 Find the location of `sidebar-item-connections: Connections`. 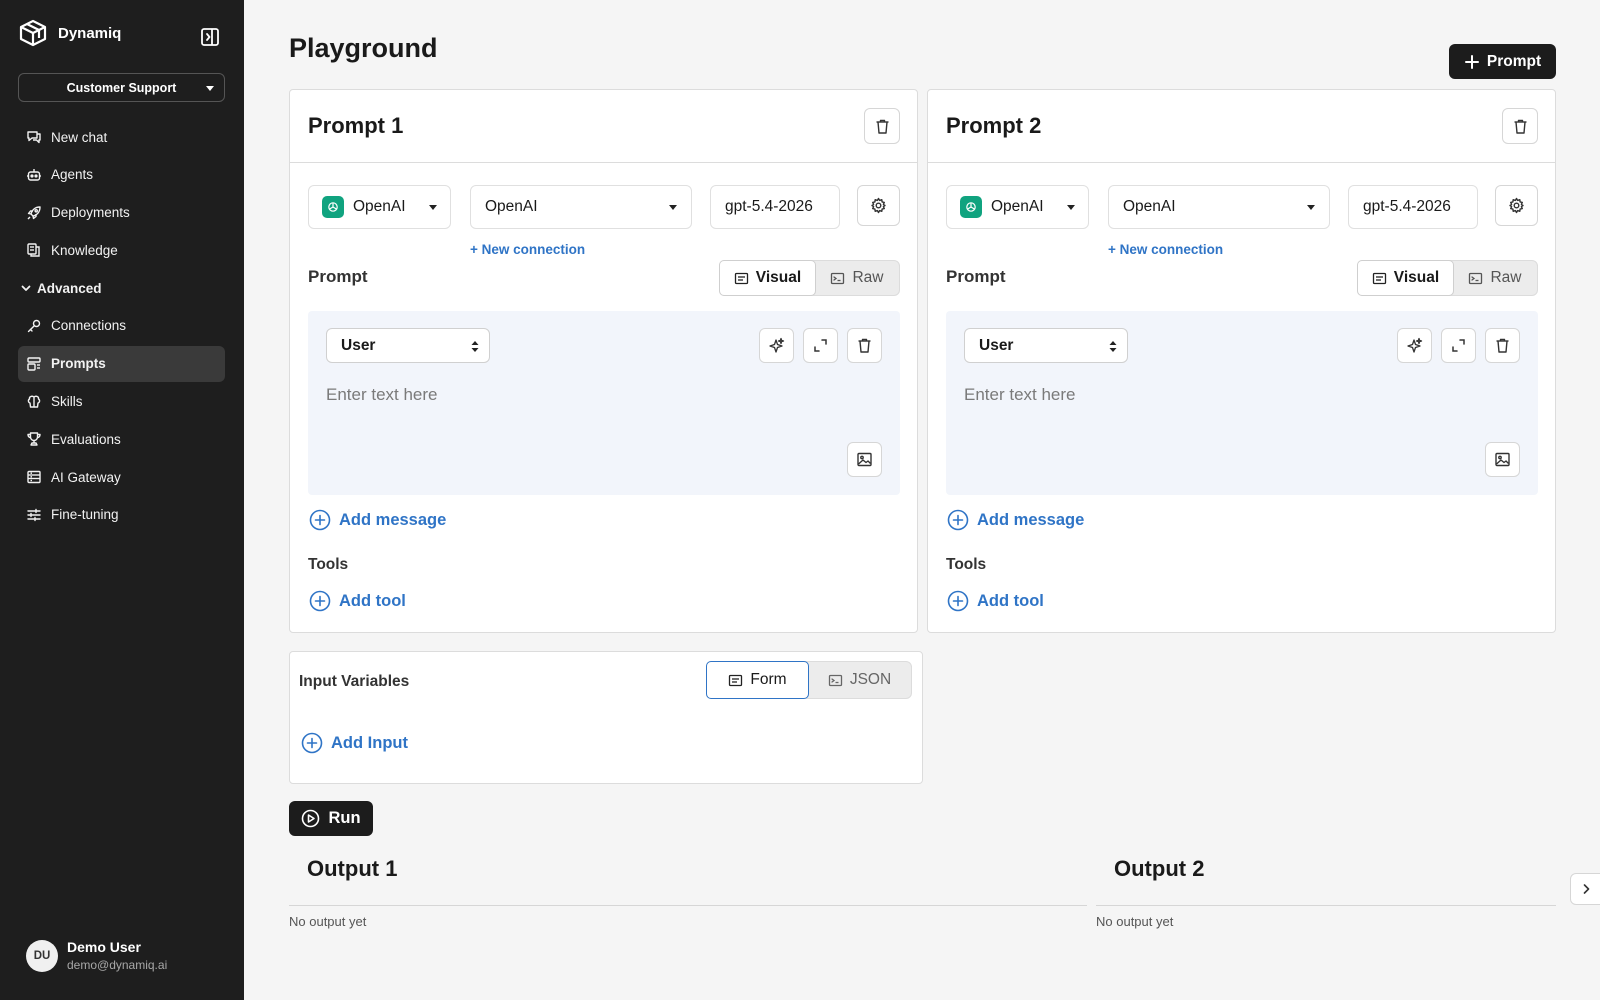

sidebar-item-connections: Connections is located at coordinates (121, 326).